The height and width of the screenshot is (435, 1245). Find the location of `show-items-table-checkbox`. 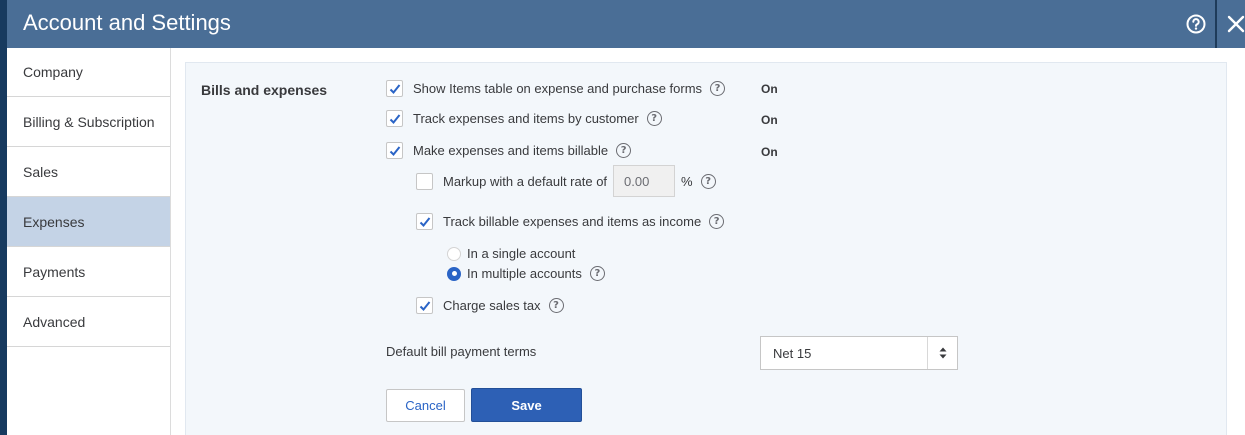

show-items-table-checkbox is located at coordinates (394, 88).